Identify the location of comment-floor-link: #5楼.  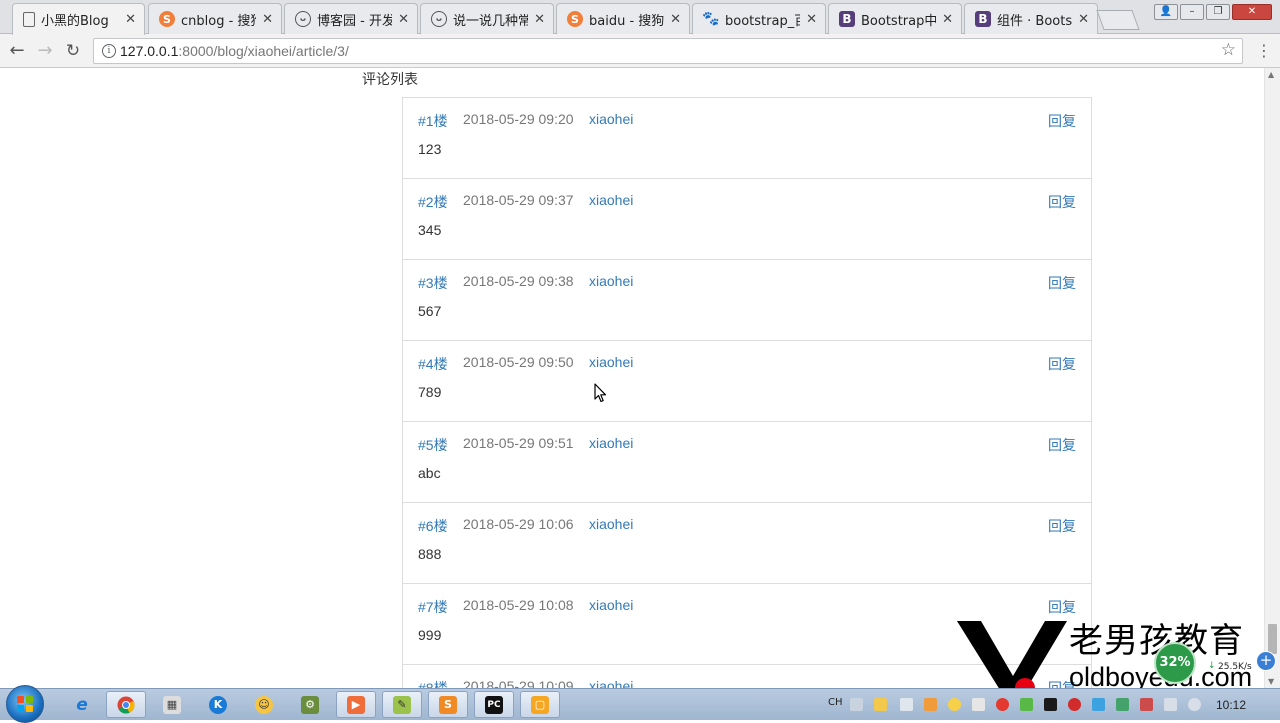
(433, 445).